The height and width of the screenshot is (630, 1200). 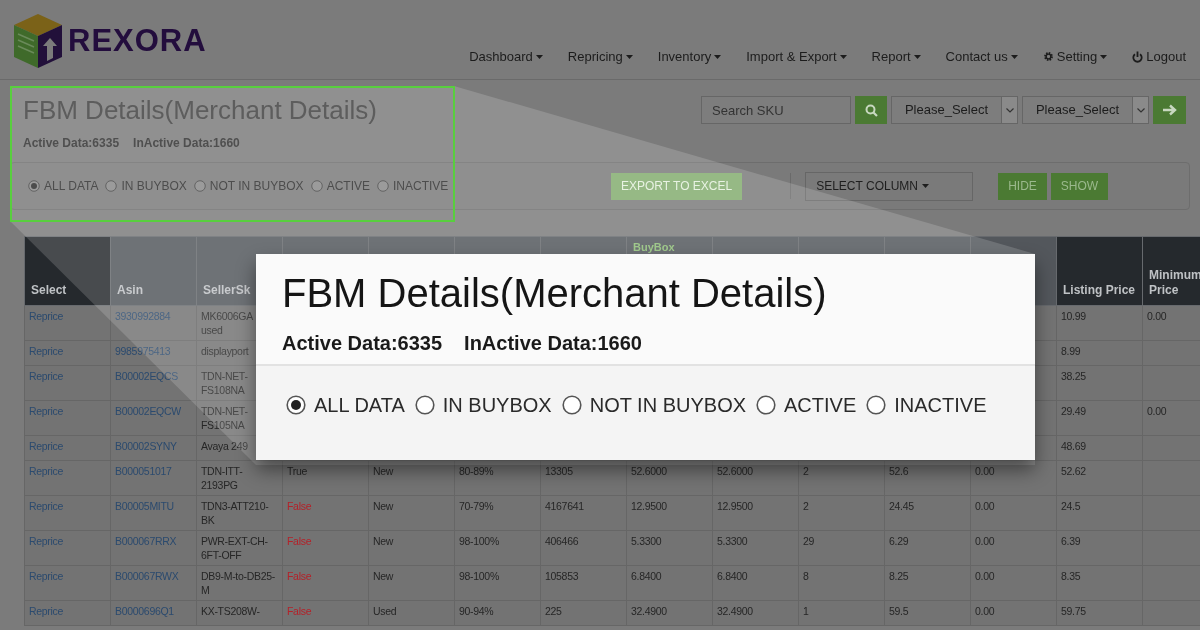 What do you see at coordinates (981, 57) in the screenshot?
I see `nav-menu-item: Contact us` at bounding box center [981, 57].